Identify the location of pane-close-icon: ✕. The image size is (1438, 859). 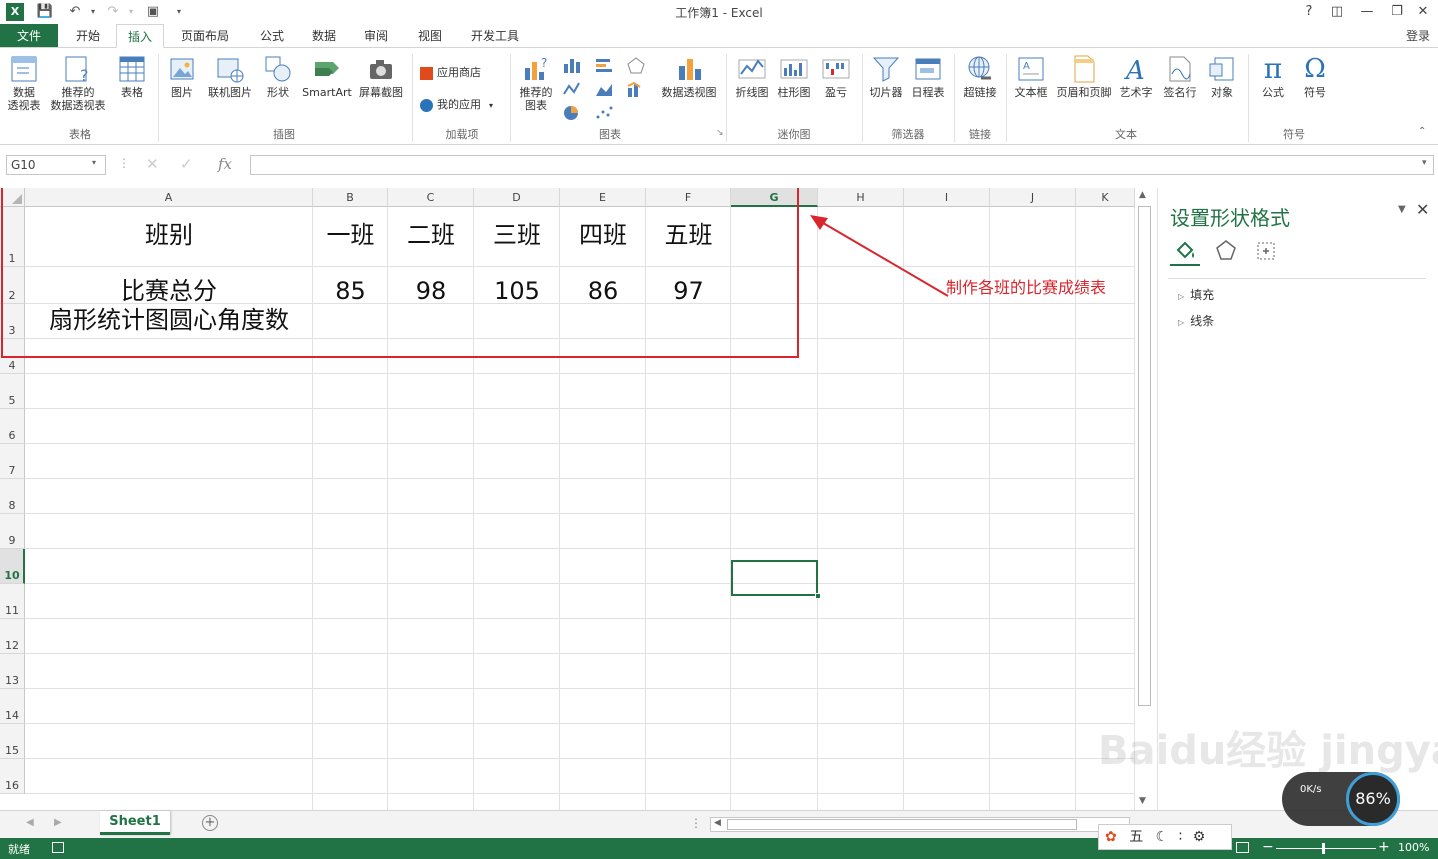
(1422, 209).